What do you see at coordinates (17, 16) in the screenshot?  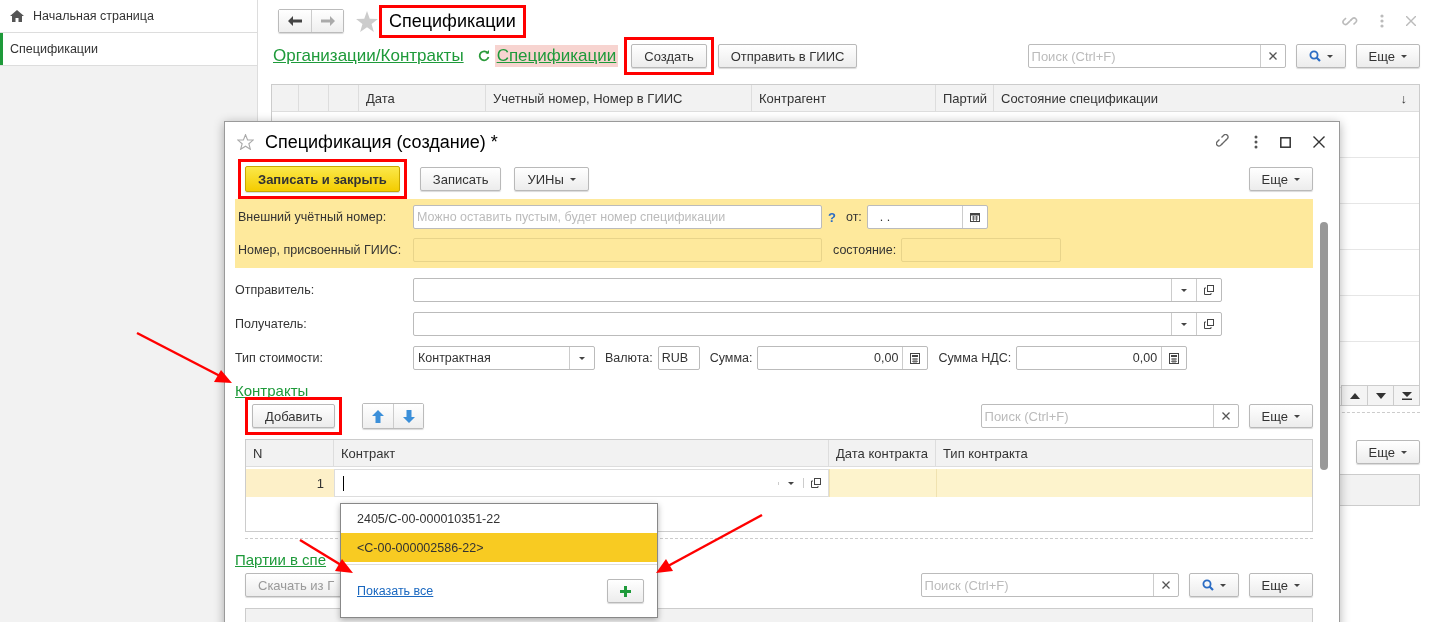 I see `home-icon` at bounding box center [17, 16].